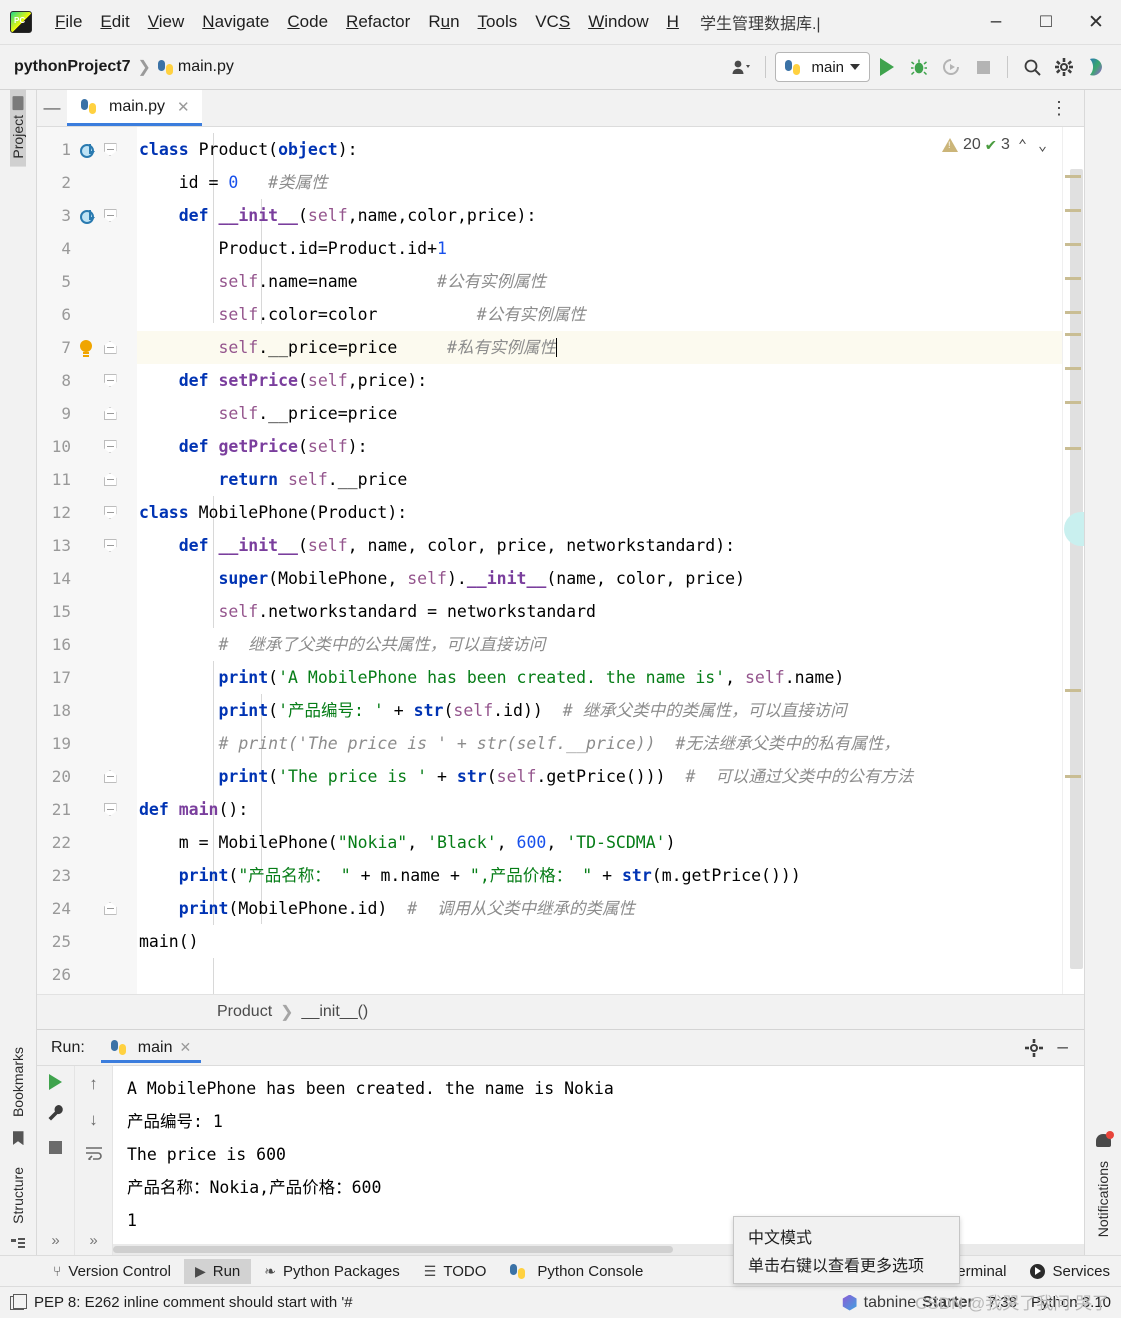 This screenshot has width=1121, height=1318. Describe the element at coordinates (443, 22) in the screenshot. I see `menu-run: Run` at that location.